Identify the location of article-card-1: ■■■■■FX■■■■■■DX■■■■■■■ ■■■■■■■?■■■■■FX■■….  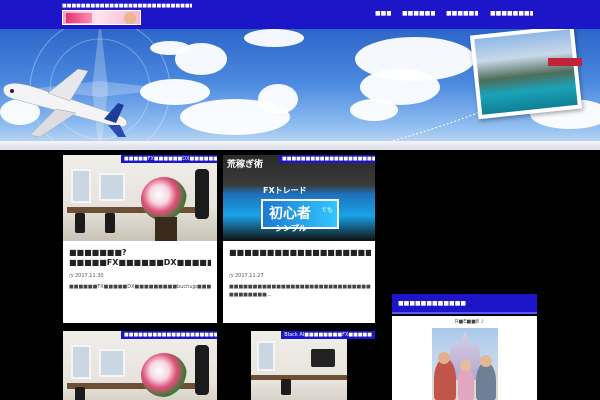
(140, 239).